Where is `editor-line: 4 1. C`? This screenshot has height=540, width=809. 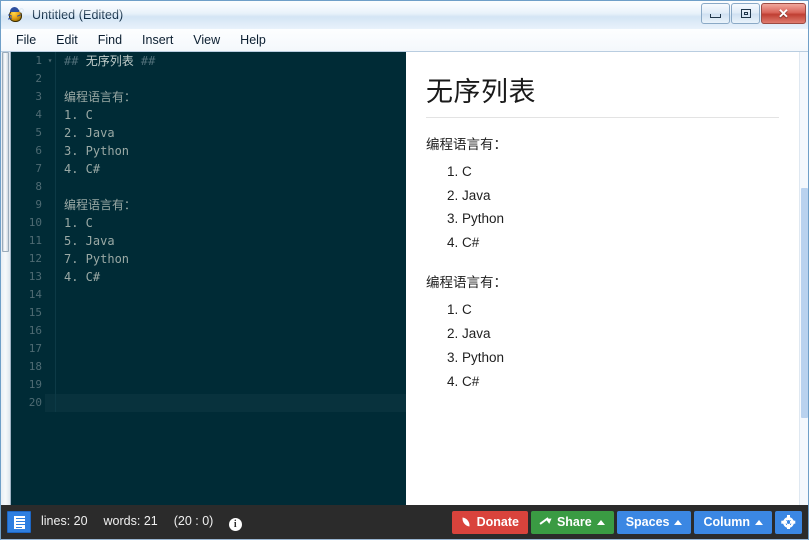
editor-line: 4 1. C is located at coordinates (208, 115).